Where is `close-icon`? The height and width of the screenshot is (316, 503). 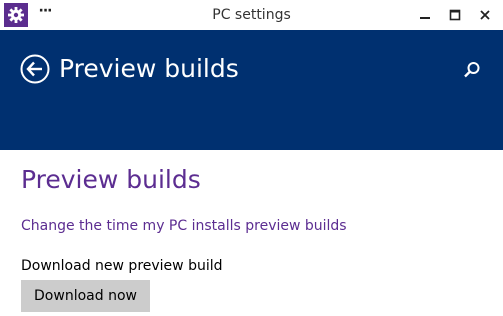 close-icon is located at coordinates (485, 15).